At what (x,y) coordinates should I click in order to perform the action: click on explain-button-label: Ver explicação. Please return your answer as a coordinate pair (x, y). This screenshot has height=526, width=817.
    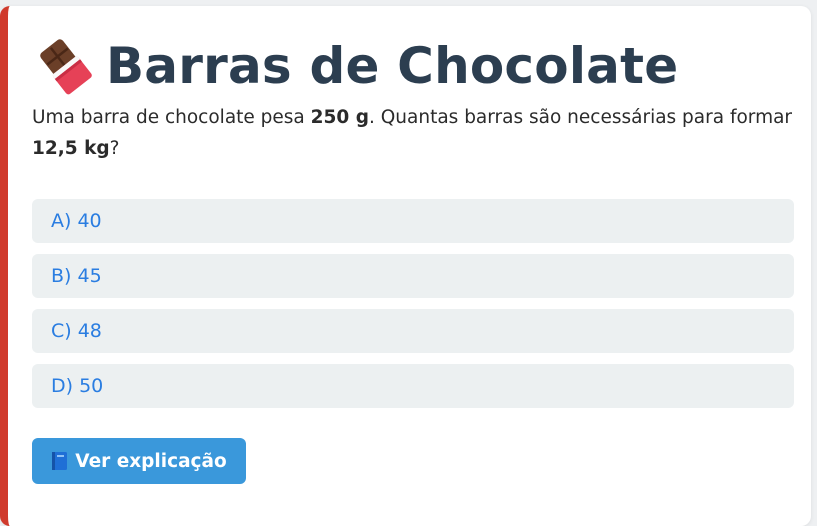
    Looking at the image, I should click on (151, 461).